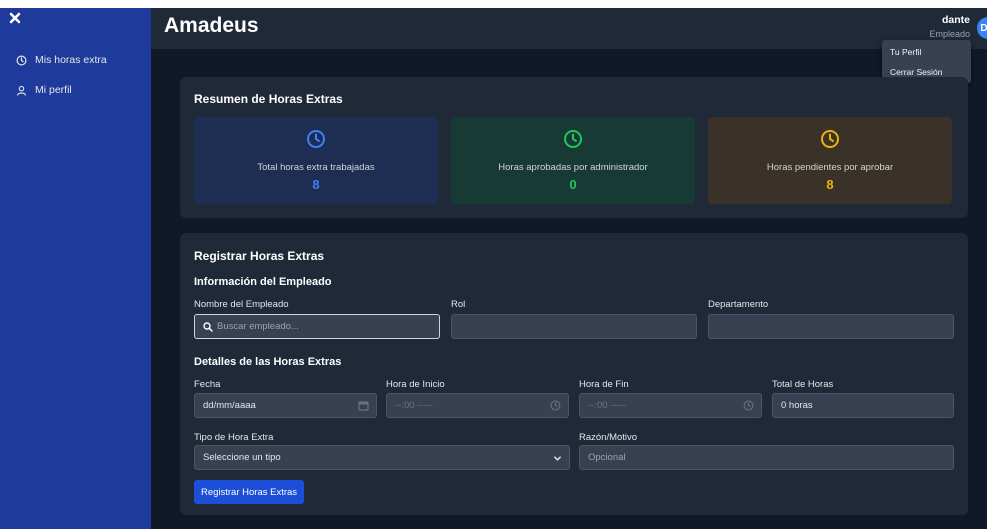  What do you see at coordinates (316, 160) in the screenshot?
I see `stat-total-hours: Total horas extra trabajadas 8` at bounding box center [316, 160].